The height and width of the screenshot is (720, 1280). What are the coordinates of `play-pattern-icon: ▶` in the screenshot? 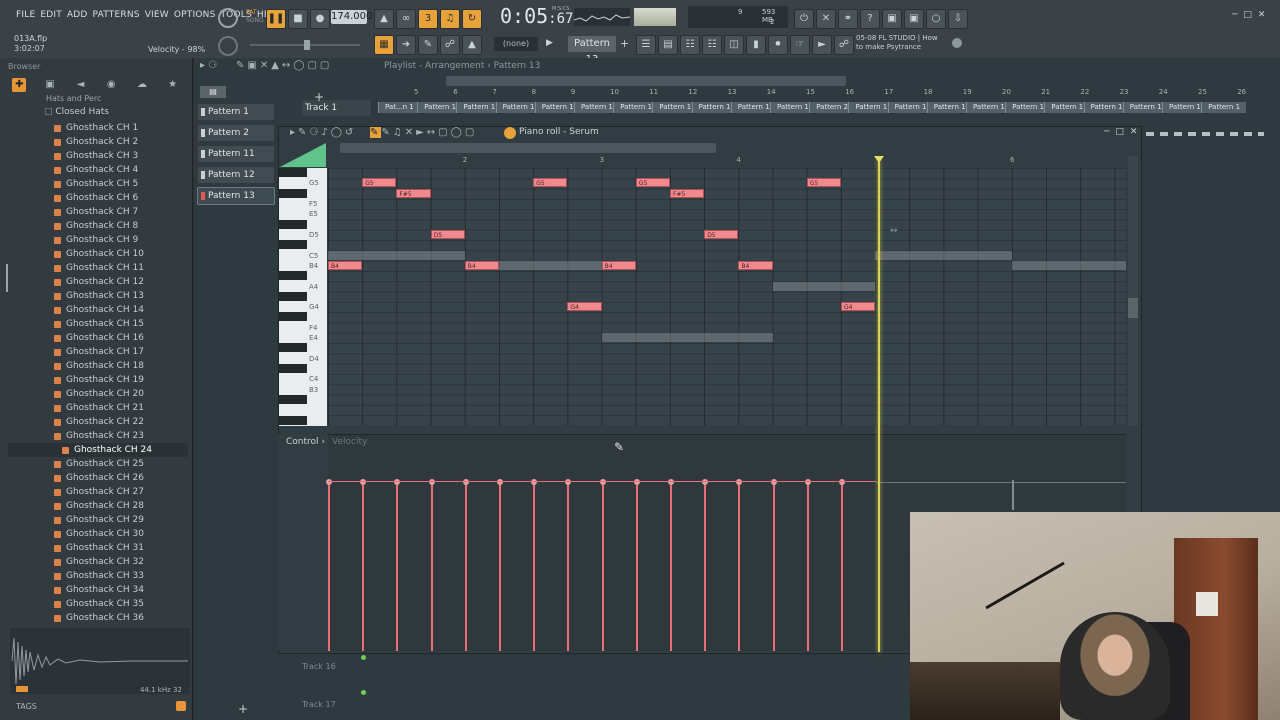 It's located at (549, 43).